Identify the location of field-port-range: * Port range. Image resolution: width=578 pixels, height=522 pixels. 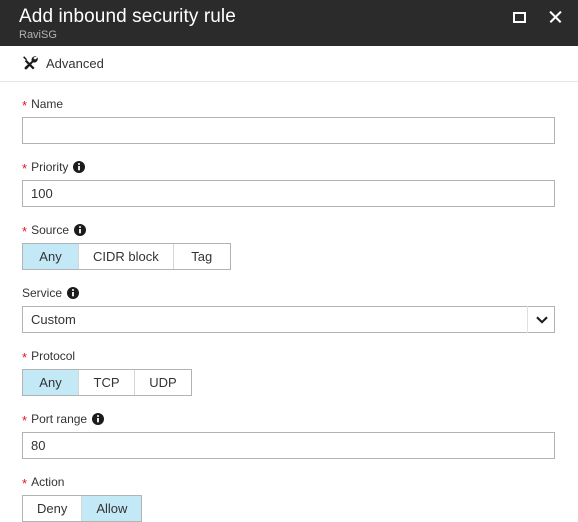
(289, 434).